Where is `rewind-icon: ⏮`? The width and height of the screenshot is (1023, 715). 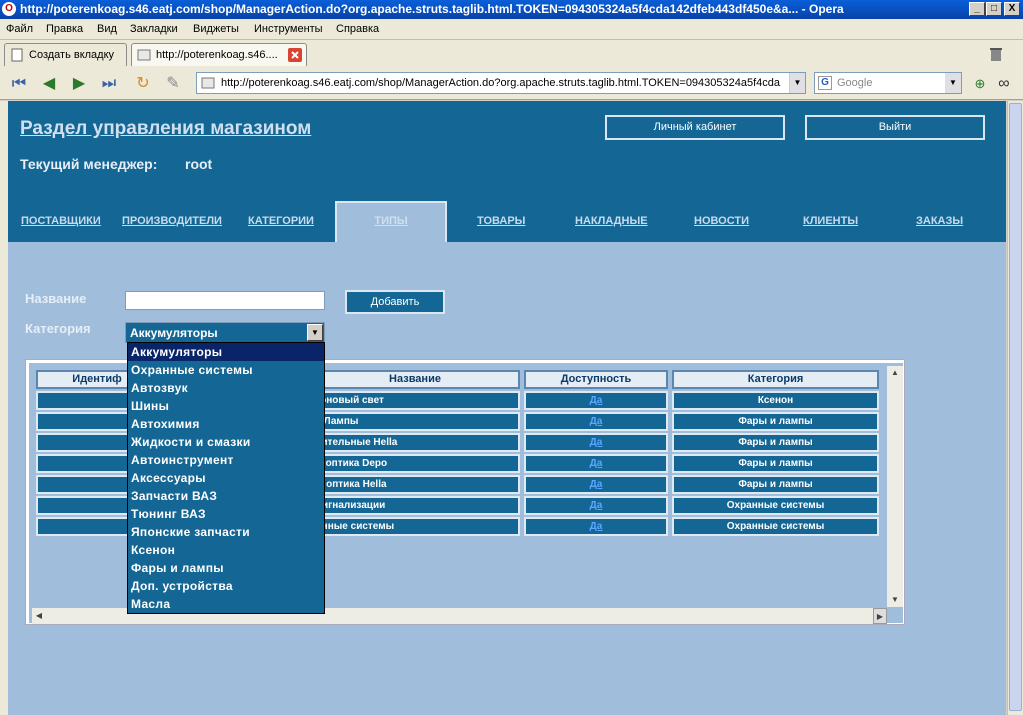
rewind-icon: ⏮ is located at coordinates (19, 84).